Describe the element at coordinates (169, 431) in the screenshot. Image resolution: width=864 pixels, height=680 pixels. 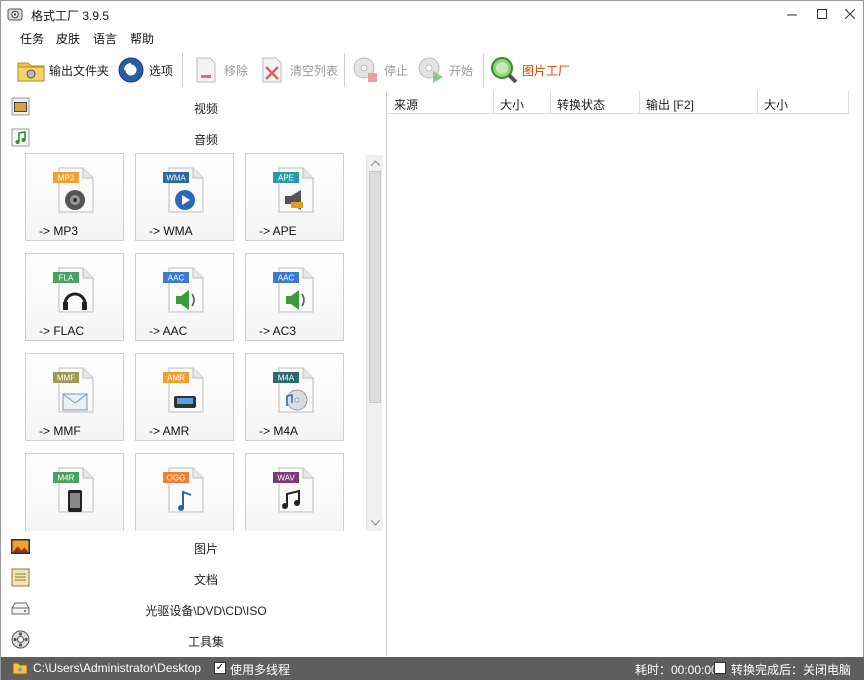
I see `format-tile-label: -> AMR` at that location.